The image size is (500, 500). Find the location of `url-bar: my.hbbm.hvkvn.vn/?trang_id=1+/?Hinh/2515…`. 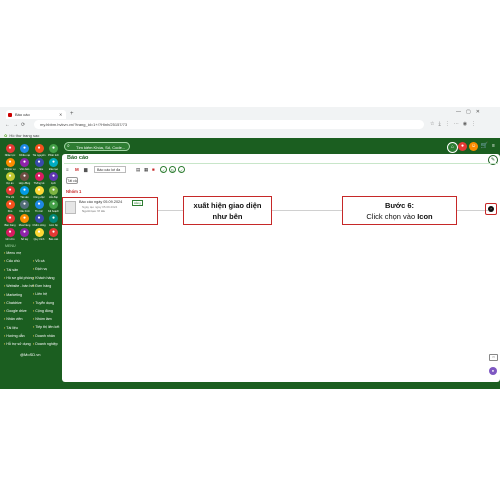

url-bar: my.hbbm.hvkvn.vn/?trang_id=1+/?Hinh/2515… is located at coordinates (229, 124).